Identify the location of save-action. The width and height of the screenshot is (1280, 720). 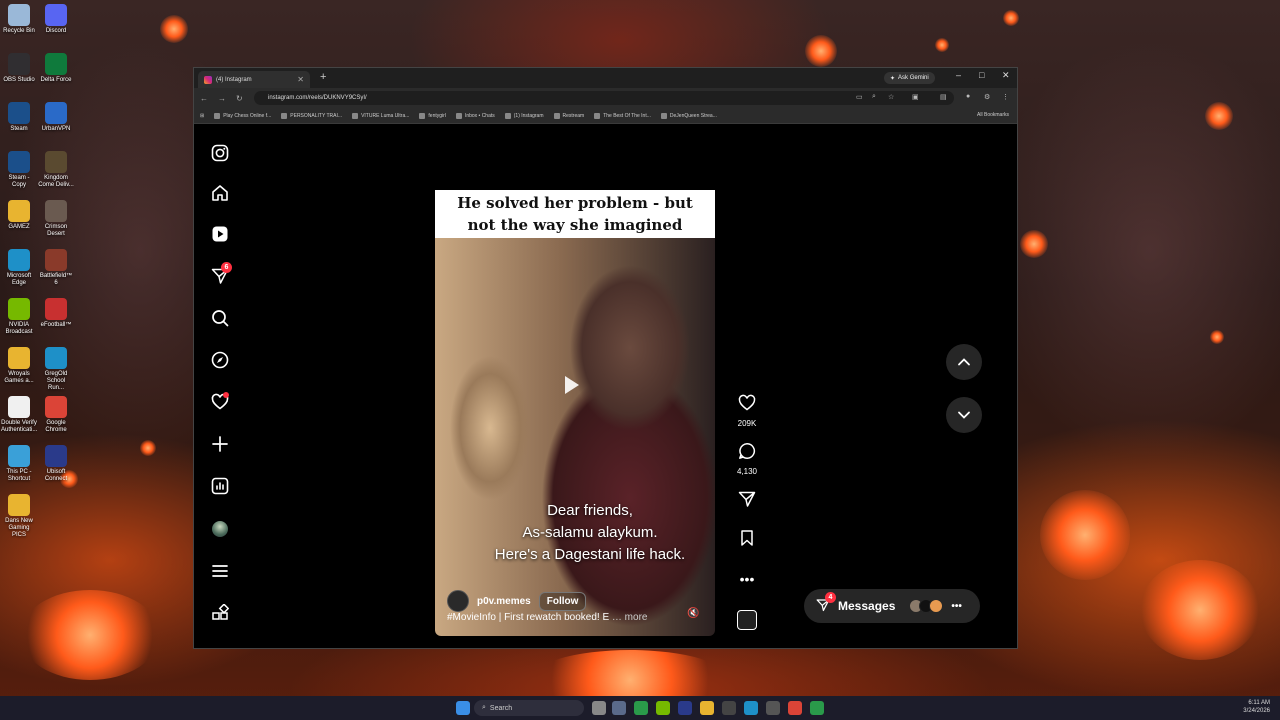
(747, 540).